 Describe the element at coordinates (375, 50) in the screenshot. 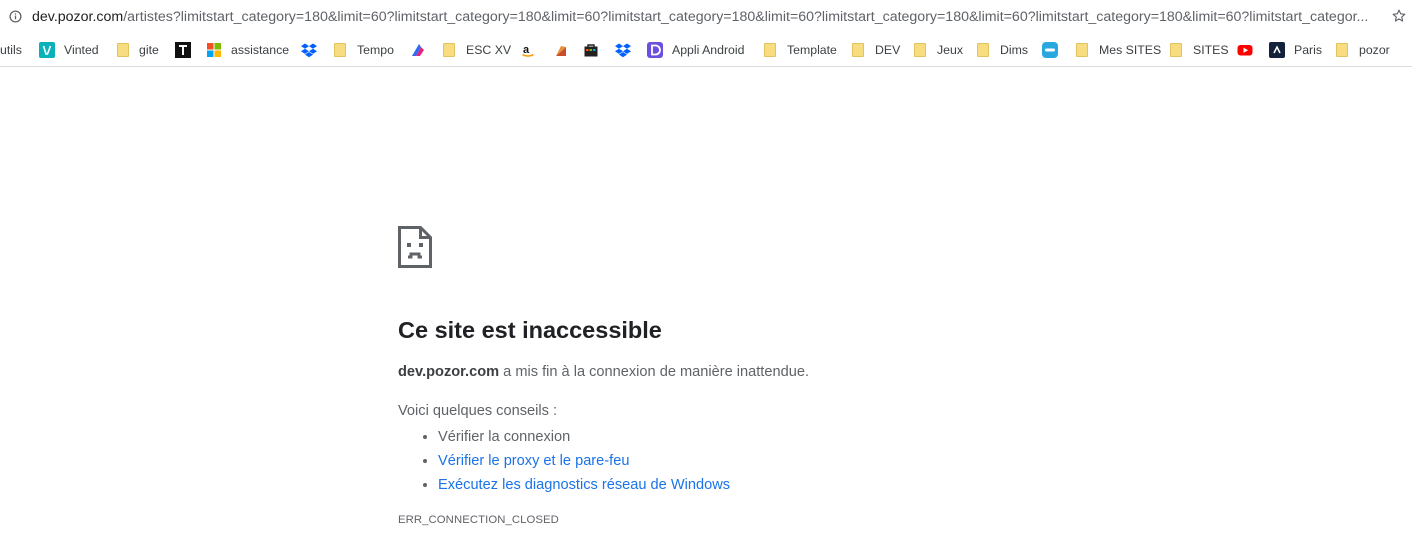

I see `bookmark-label: Tempo` at that location.